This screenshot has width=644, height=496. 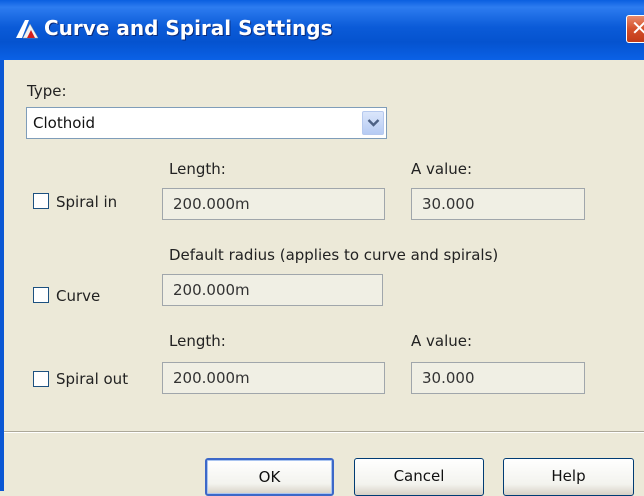 I want to click on spiral-in-length-field: 200.000m, so click(x=273, y=204).